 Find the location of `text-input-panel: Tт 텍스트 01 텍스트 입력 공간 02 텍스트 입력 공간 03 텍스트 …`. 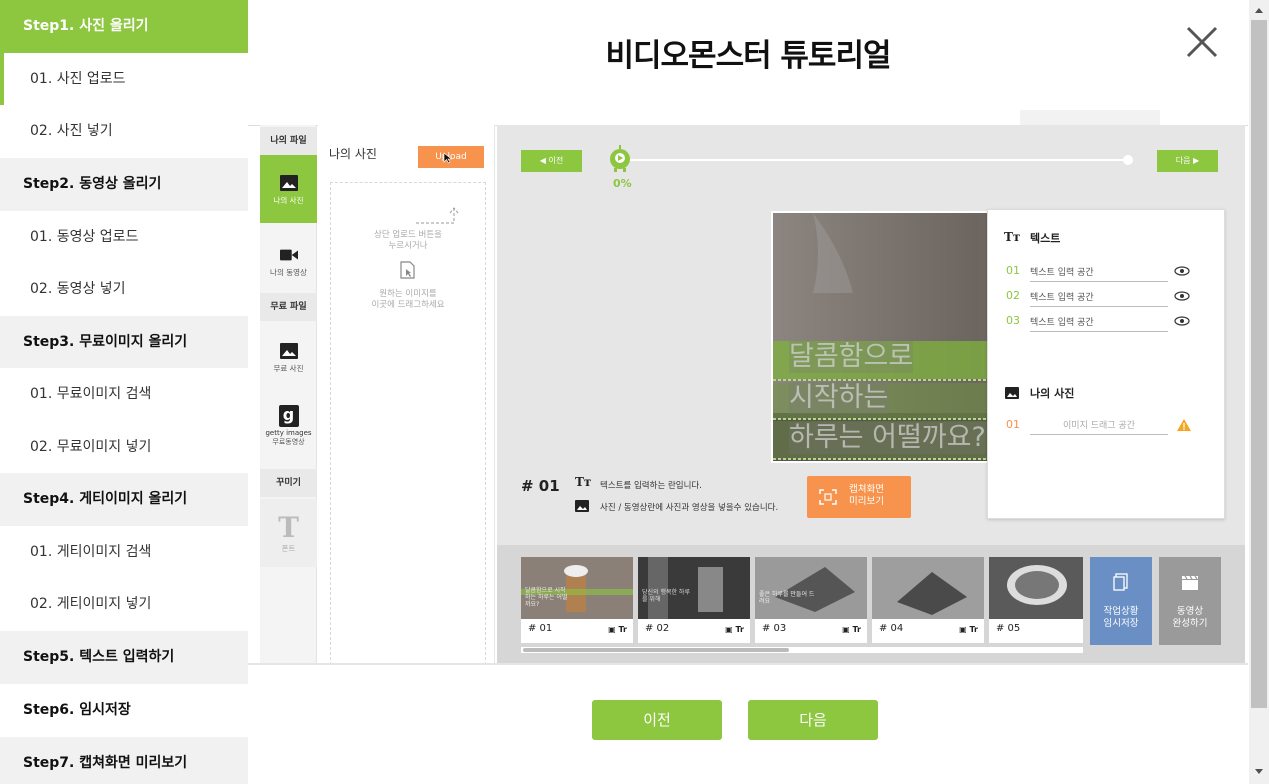

text-input-panel: Tт 텍스트 01 텍스트 입력 공간 02 텍스트 입력 공간 03 텍스트 … is located at coordinates (1106, 364).